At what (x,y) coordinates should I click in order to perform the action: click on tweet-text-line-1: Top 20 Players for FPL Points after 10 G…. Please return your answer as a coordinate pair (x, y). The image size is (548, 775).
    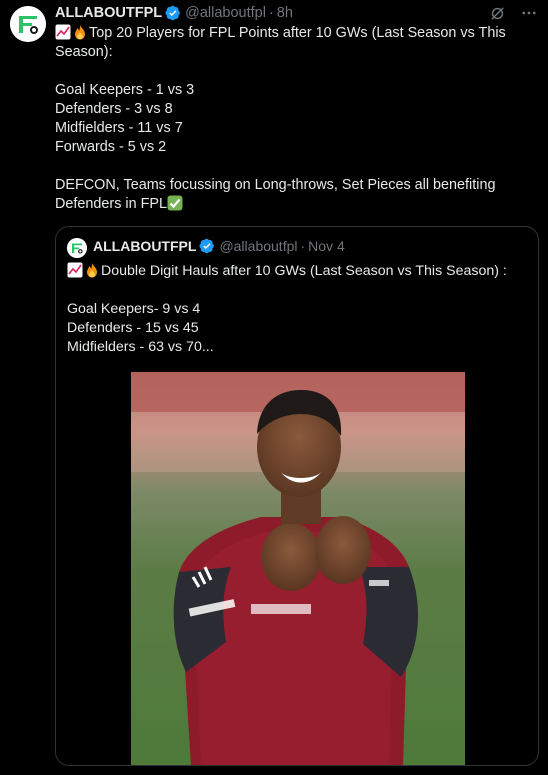
    Looking at the image, I should click on (282, 42).